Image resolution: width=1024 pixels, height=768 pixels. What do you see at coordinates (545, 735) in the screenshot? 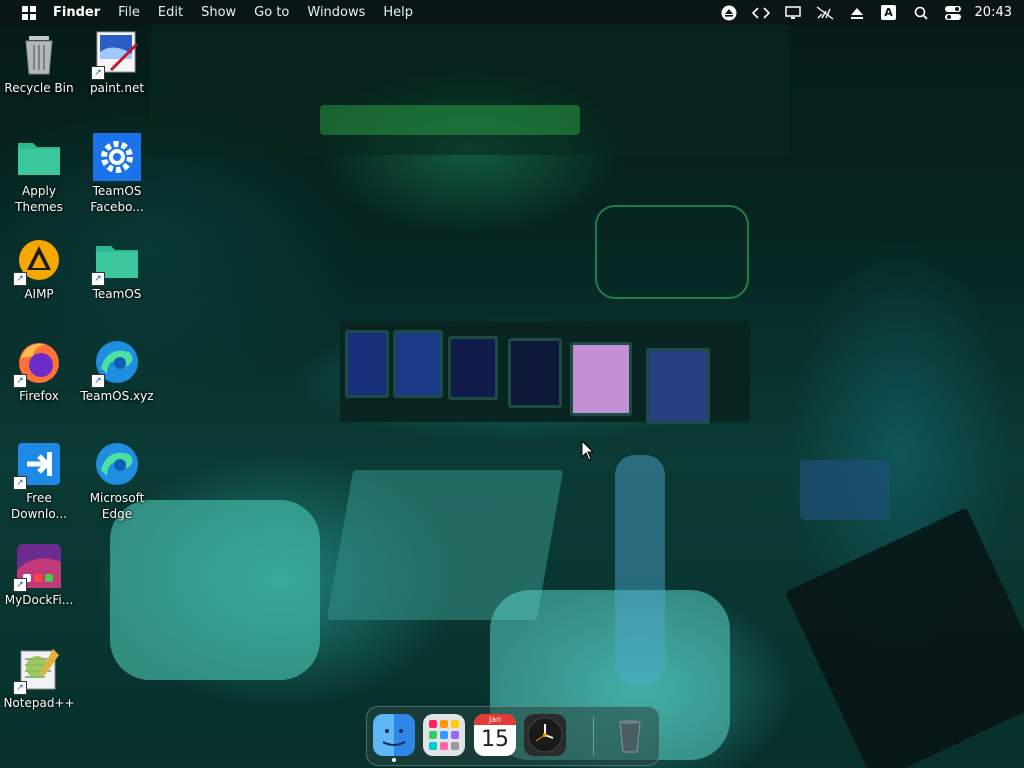
I see `clock-icon` at bounding box center [545, 735].